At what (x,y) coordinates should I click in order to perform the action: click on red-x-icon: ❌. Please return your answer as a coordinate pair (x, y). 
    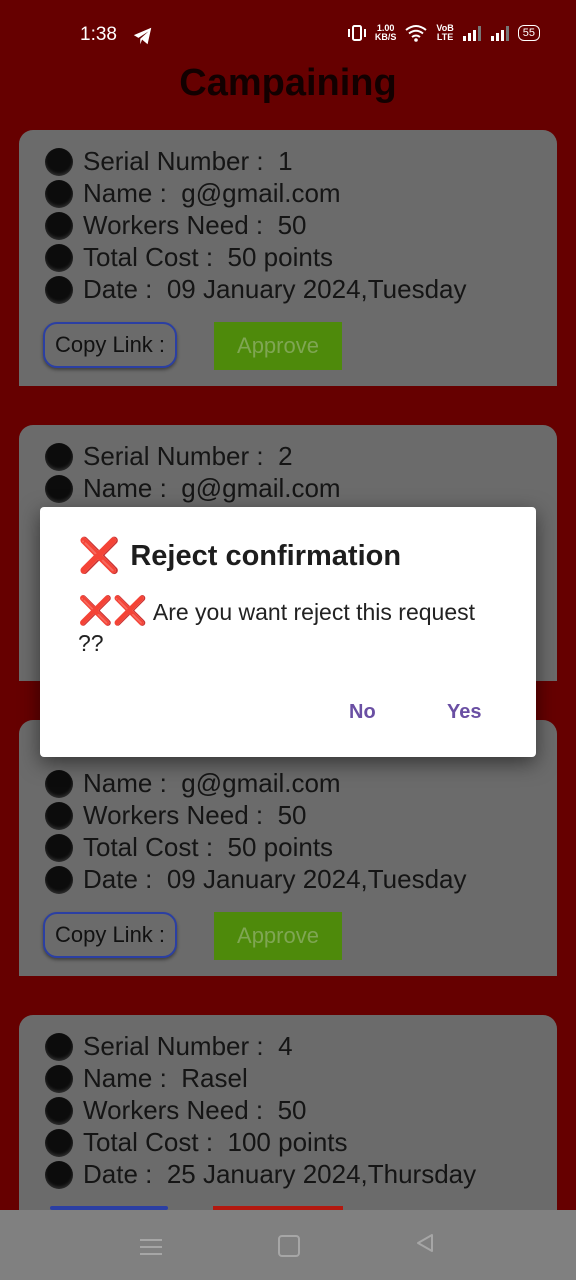
    Looking at the image, I should click on (99, 556).